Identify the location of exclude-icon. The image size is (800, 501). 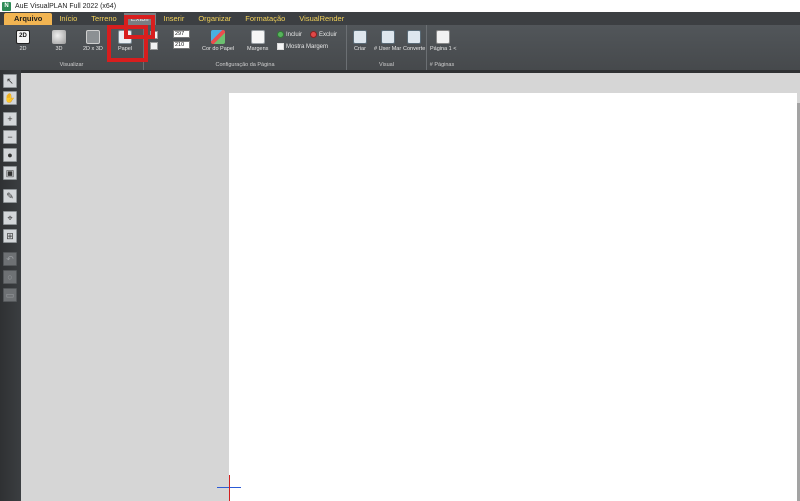
(313, 34).